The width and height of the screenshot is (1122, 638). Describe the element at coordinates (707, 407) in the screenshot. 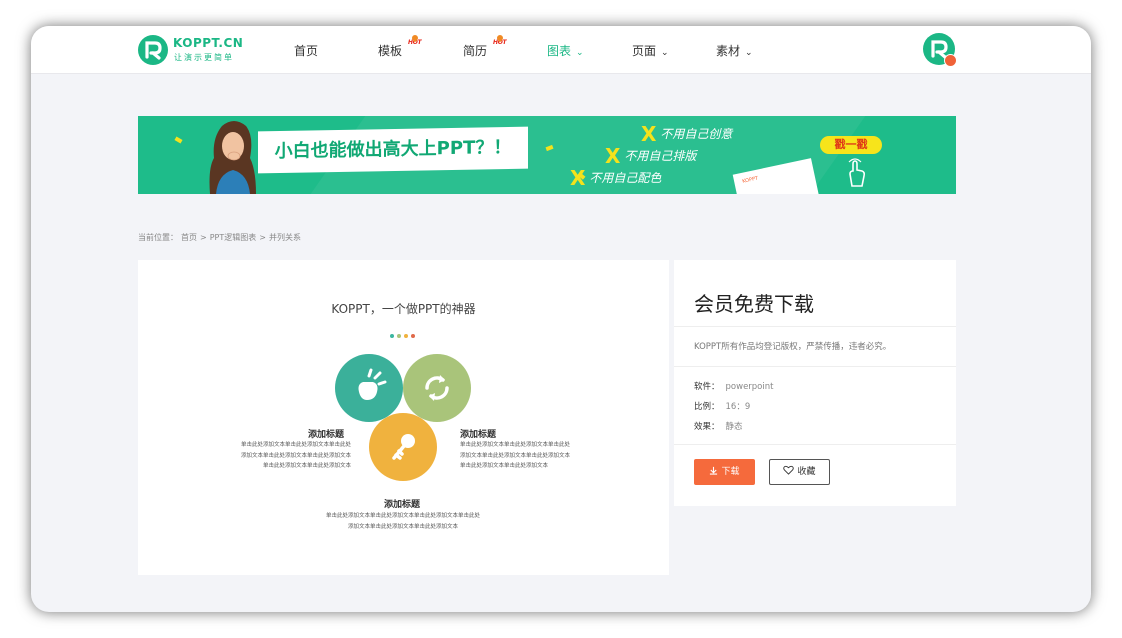

I see `meta-key: 比例：` at that location.